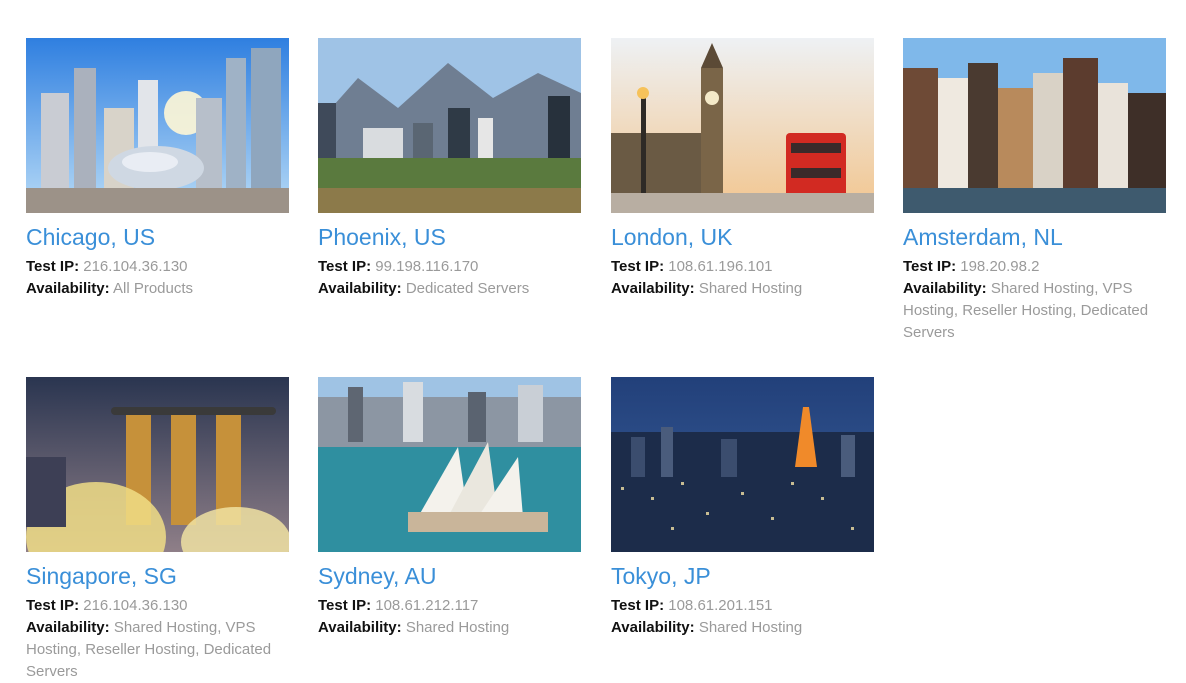 This screenshot has width=1186, height=683. I want to click on sydney-opera-house-image, so click(449, 464).